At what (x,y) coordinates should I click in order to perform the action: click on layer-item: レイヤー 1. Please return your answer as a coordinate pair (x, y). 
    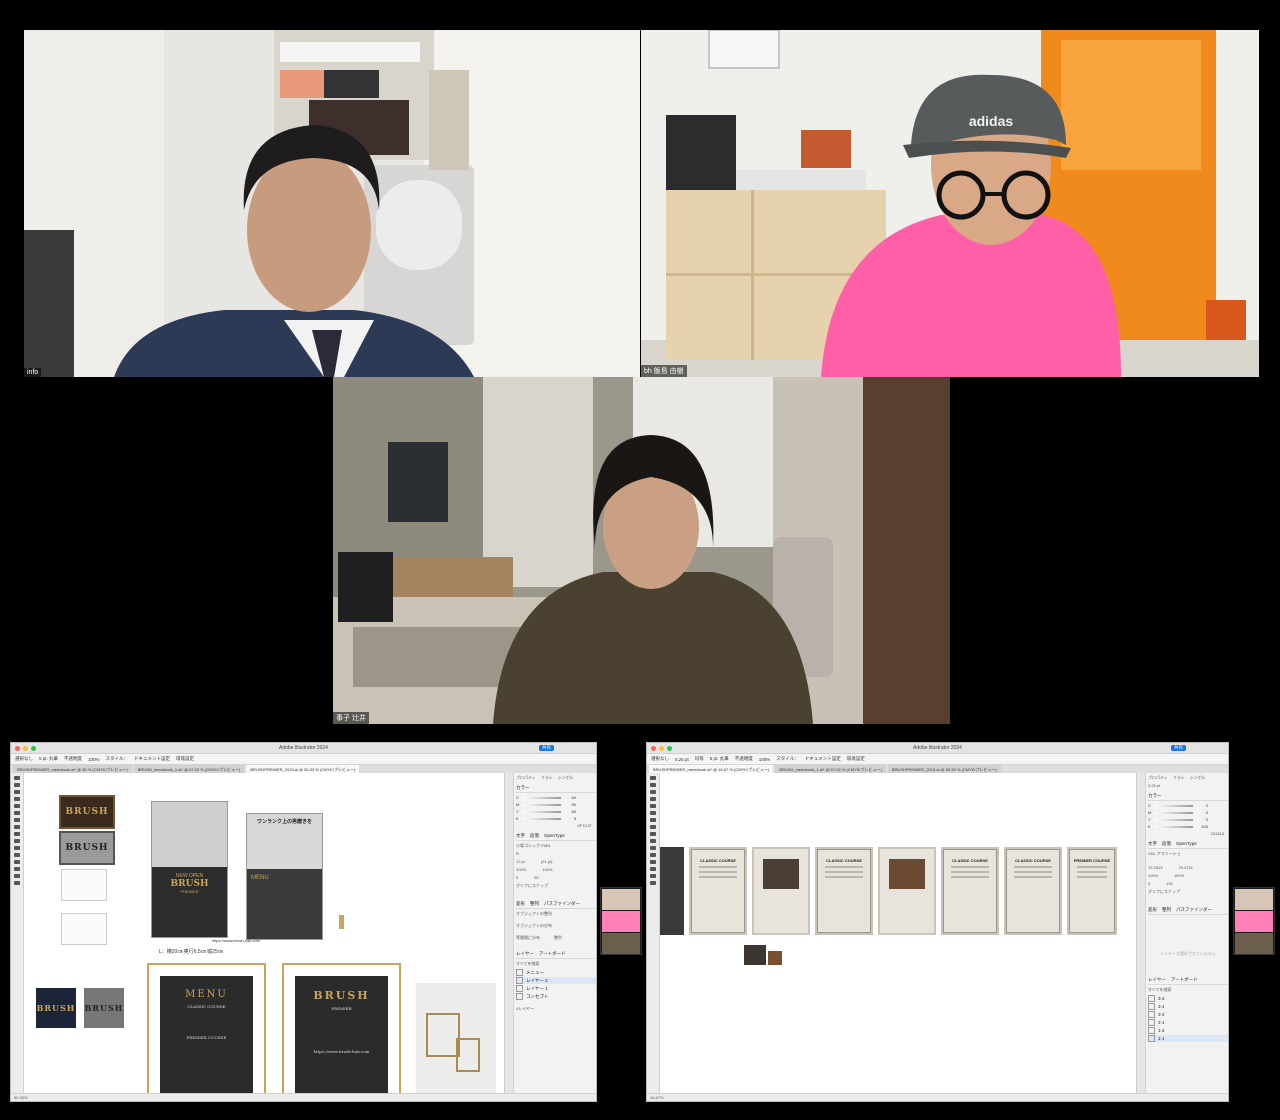
    Looking at the image, I should click on (556, 988).